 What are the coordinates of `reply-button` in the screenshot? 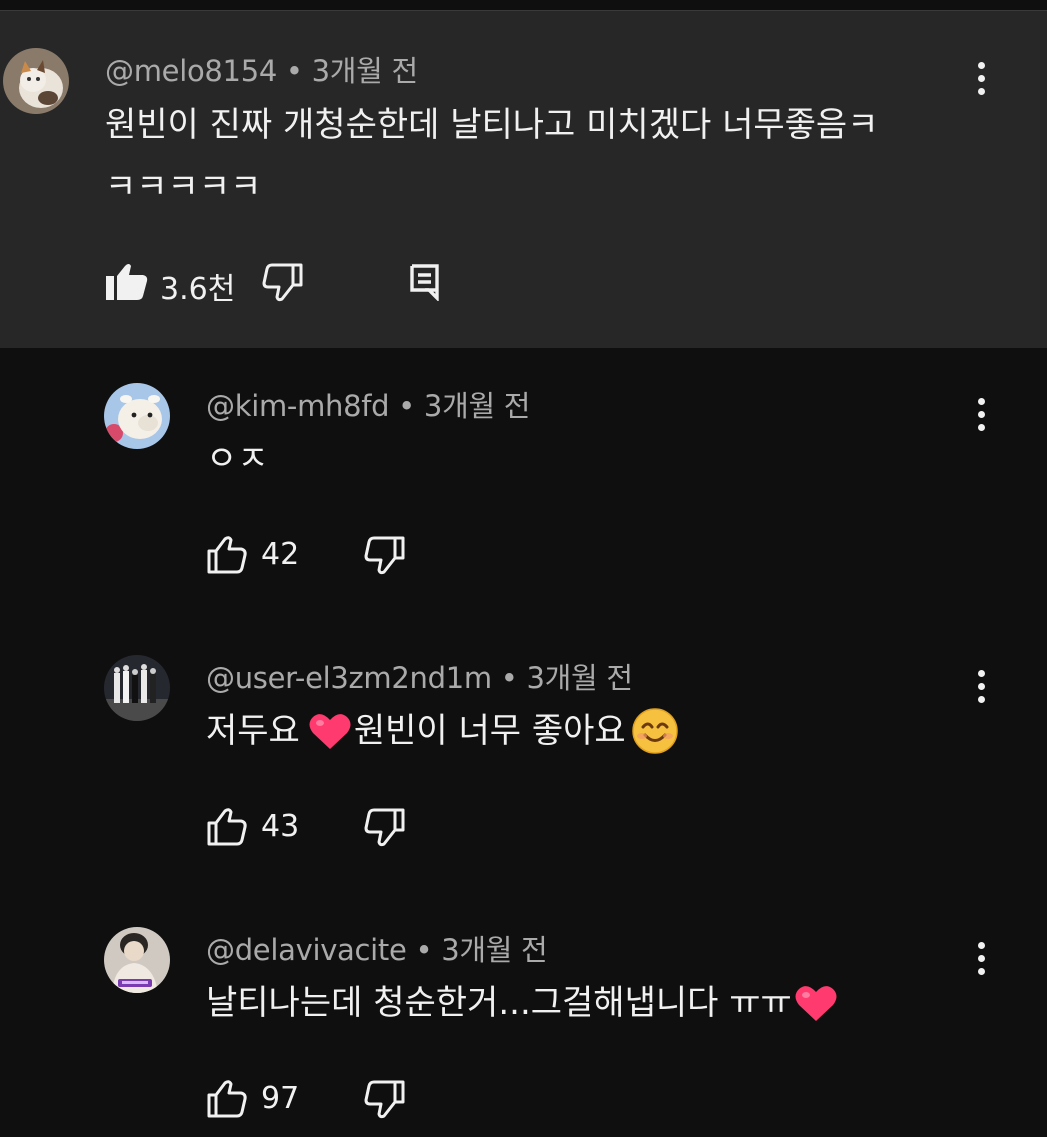 It's located at (425, 282).